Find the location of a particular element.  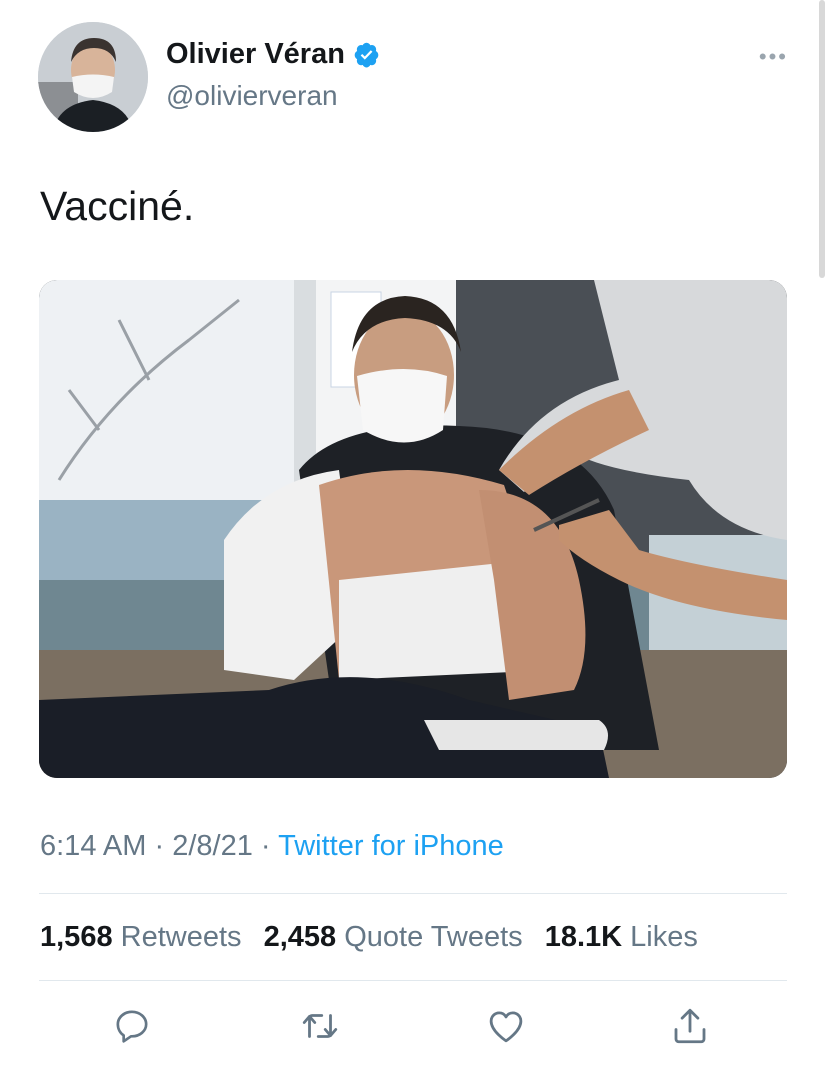

tweet-meta: 6:14 AM · 2/8/21 · Twitter for iPhone is located at coordinates (272, 846).